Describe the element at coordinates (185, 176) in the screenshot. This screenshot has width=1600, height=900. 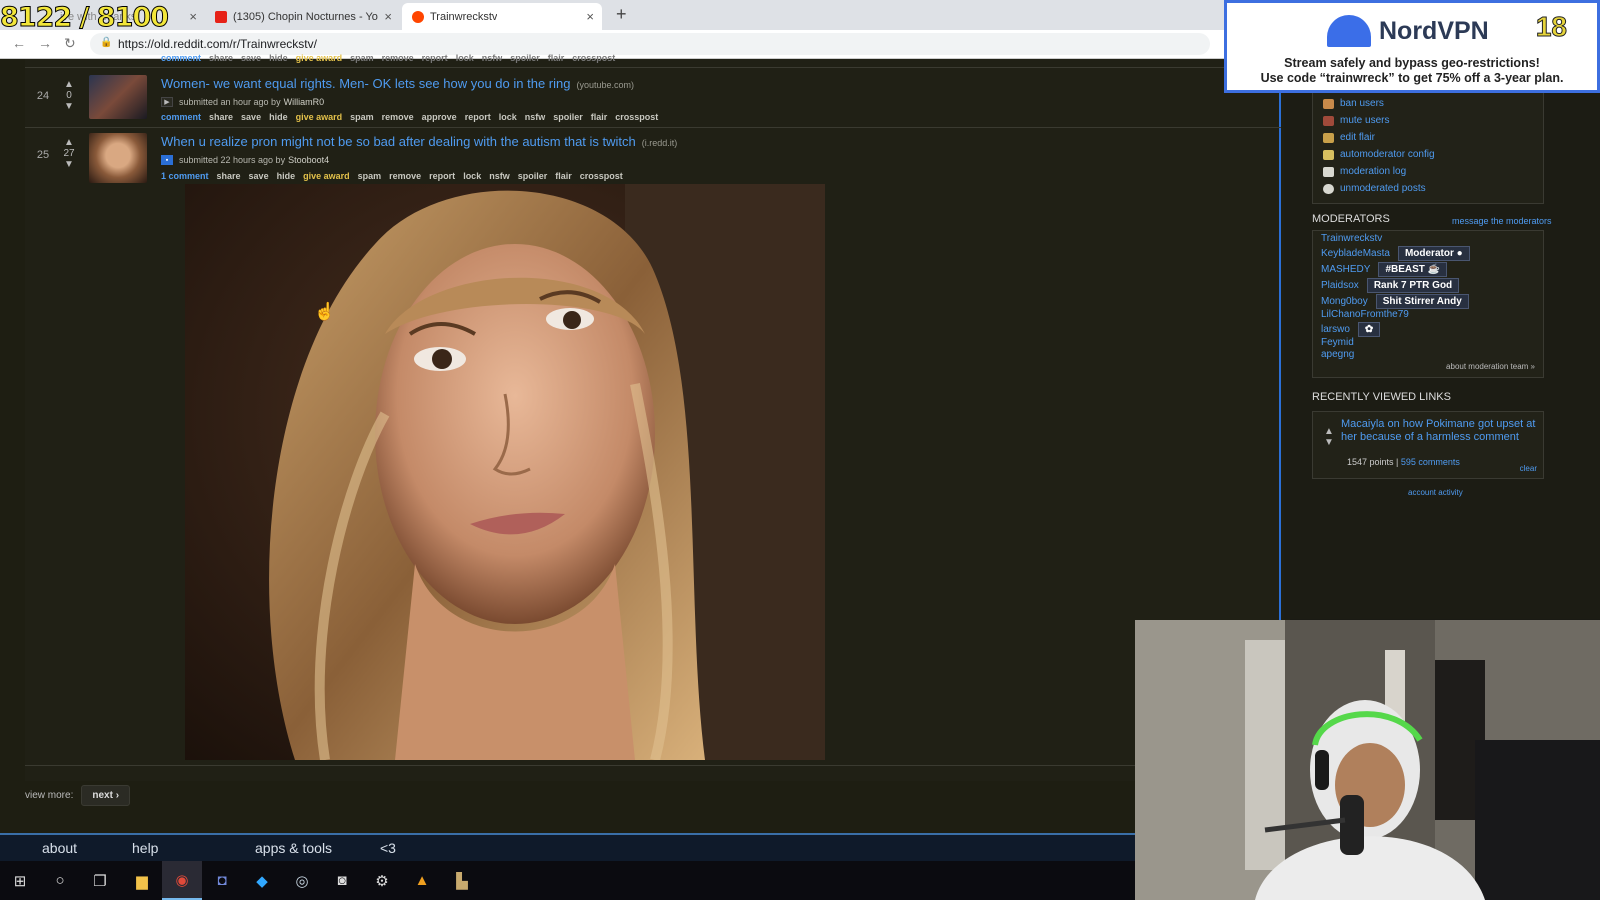
I see `comments-link: 1 comment` at that location.